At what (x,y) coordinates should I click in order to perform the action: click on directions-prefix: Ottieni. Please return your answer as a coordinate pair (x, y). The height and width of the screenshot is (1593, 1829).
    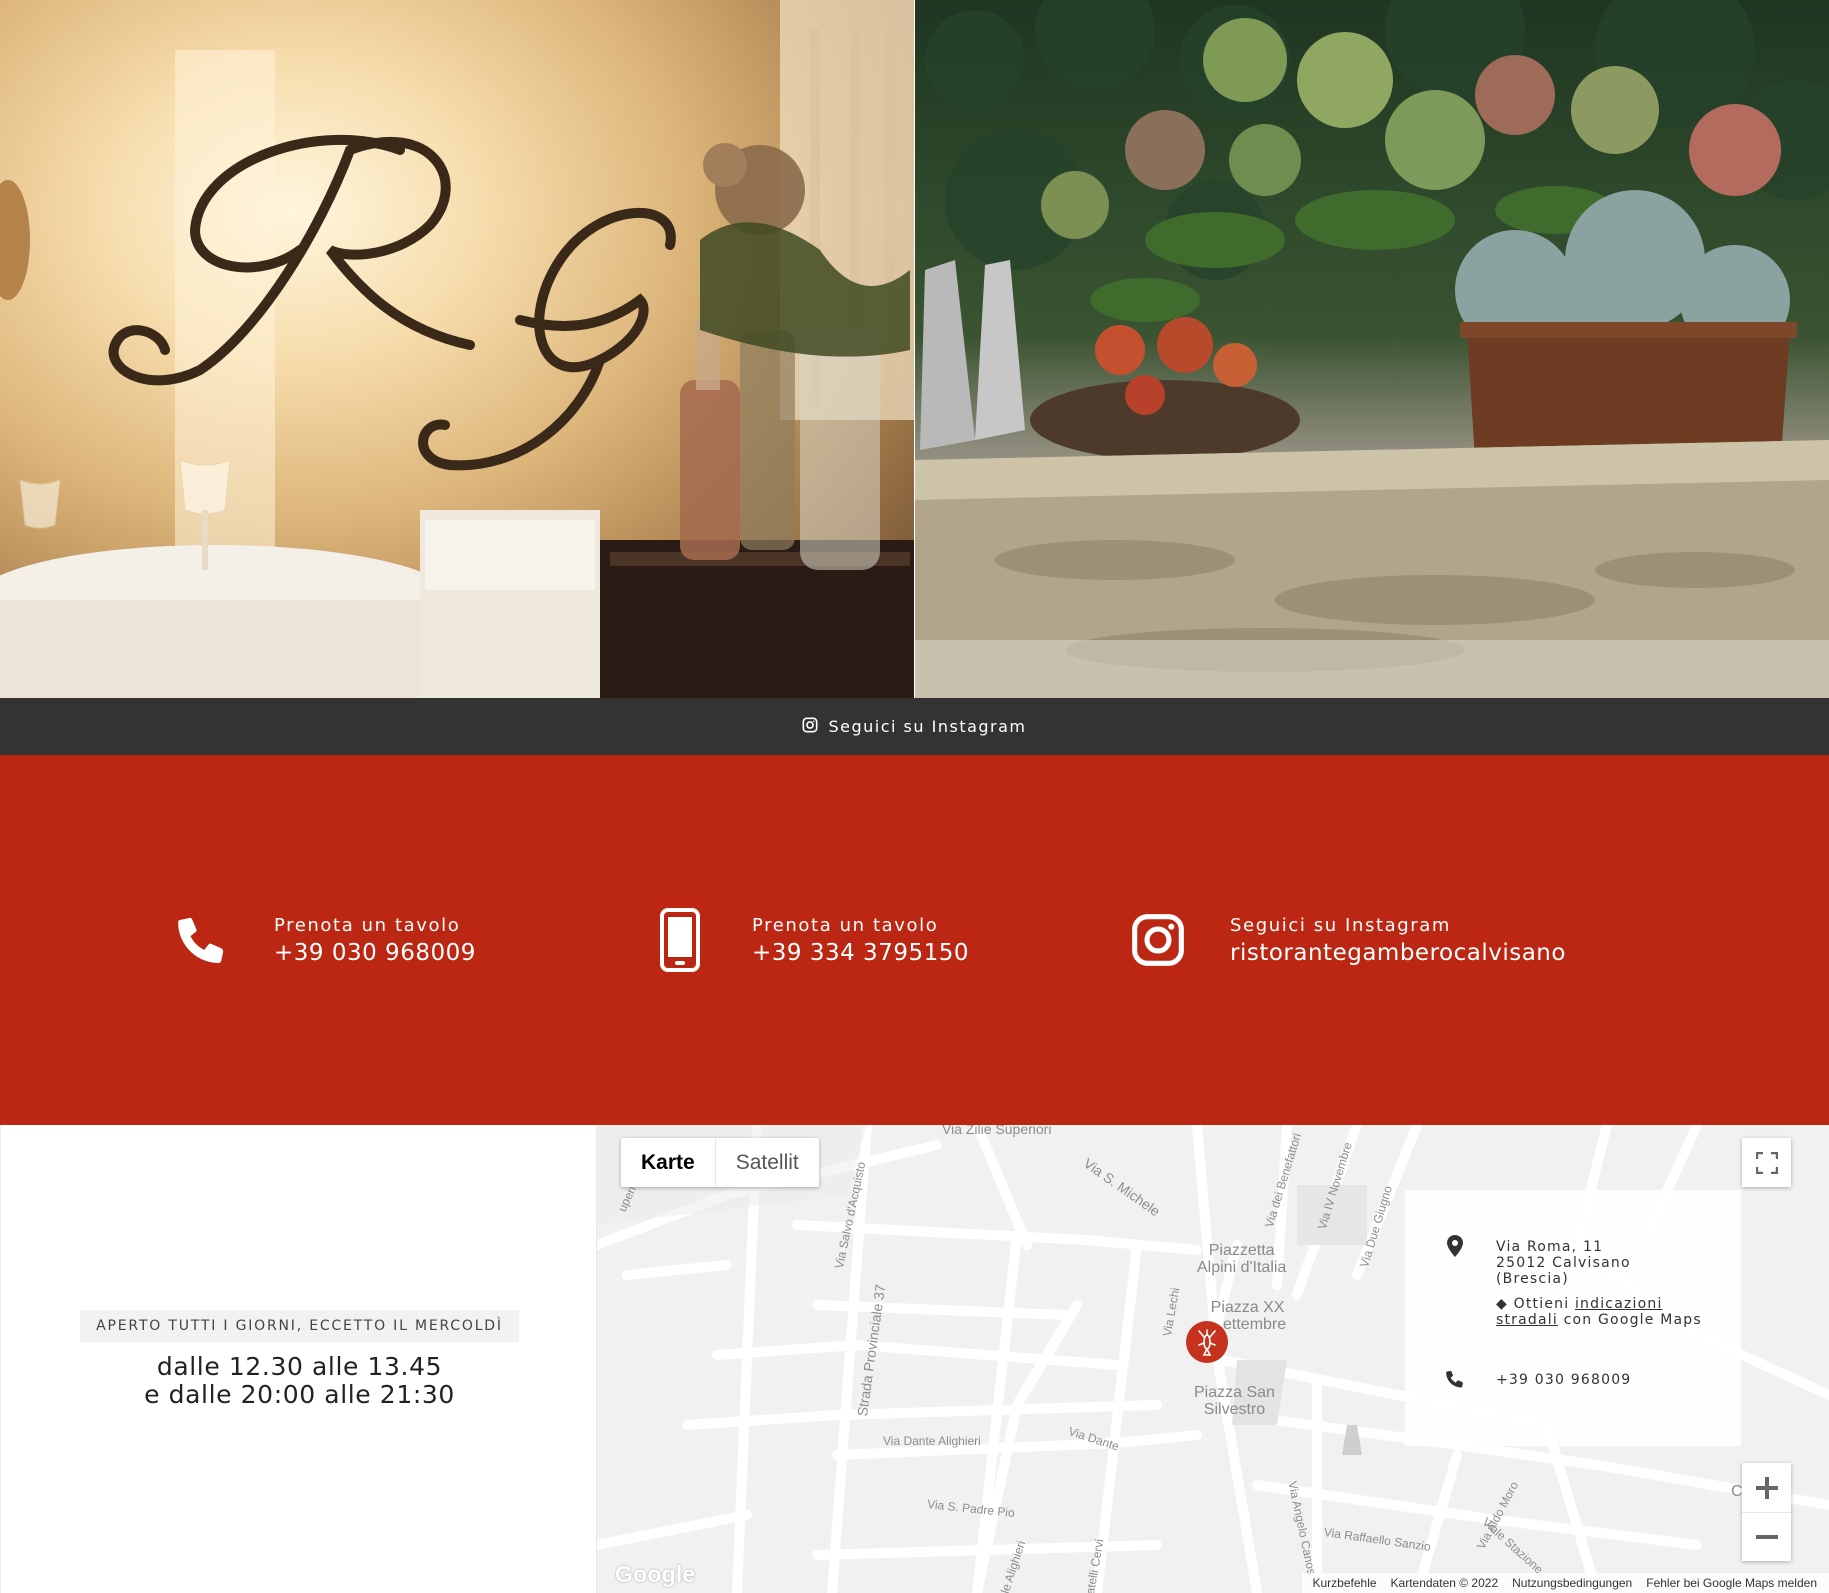
    Looking at the image, I should click on (1541, 1304).